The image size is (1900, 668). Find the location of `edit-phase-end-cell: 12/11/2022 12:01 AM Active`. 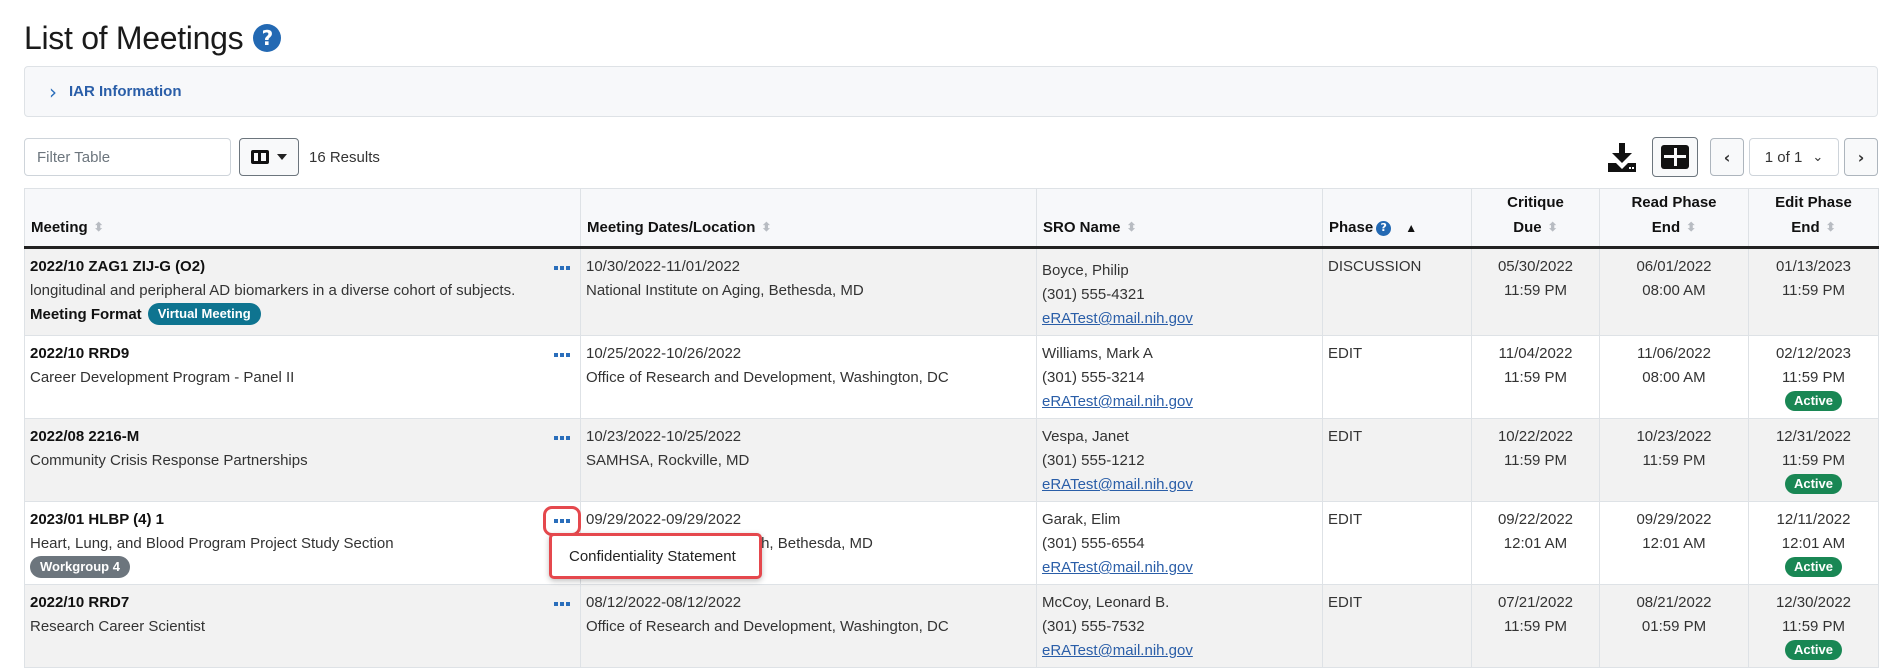

edit-phase-end-cell: 12/11/2022 12:01 AM Active is located at coordinates (1813, 543).